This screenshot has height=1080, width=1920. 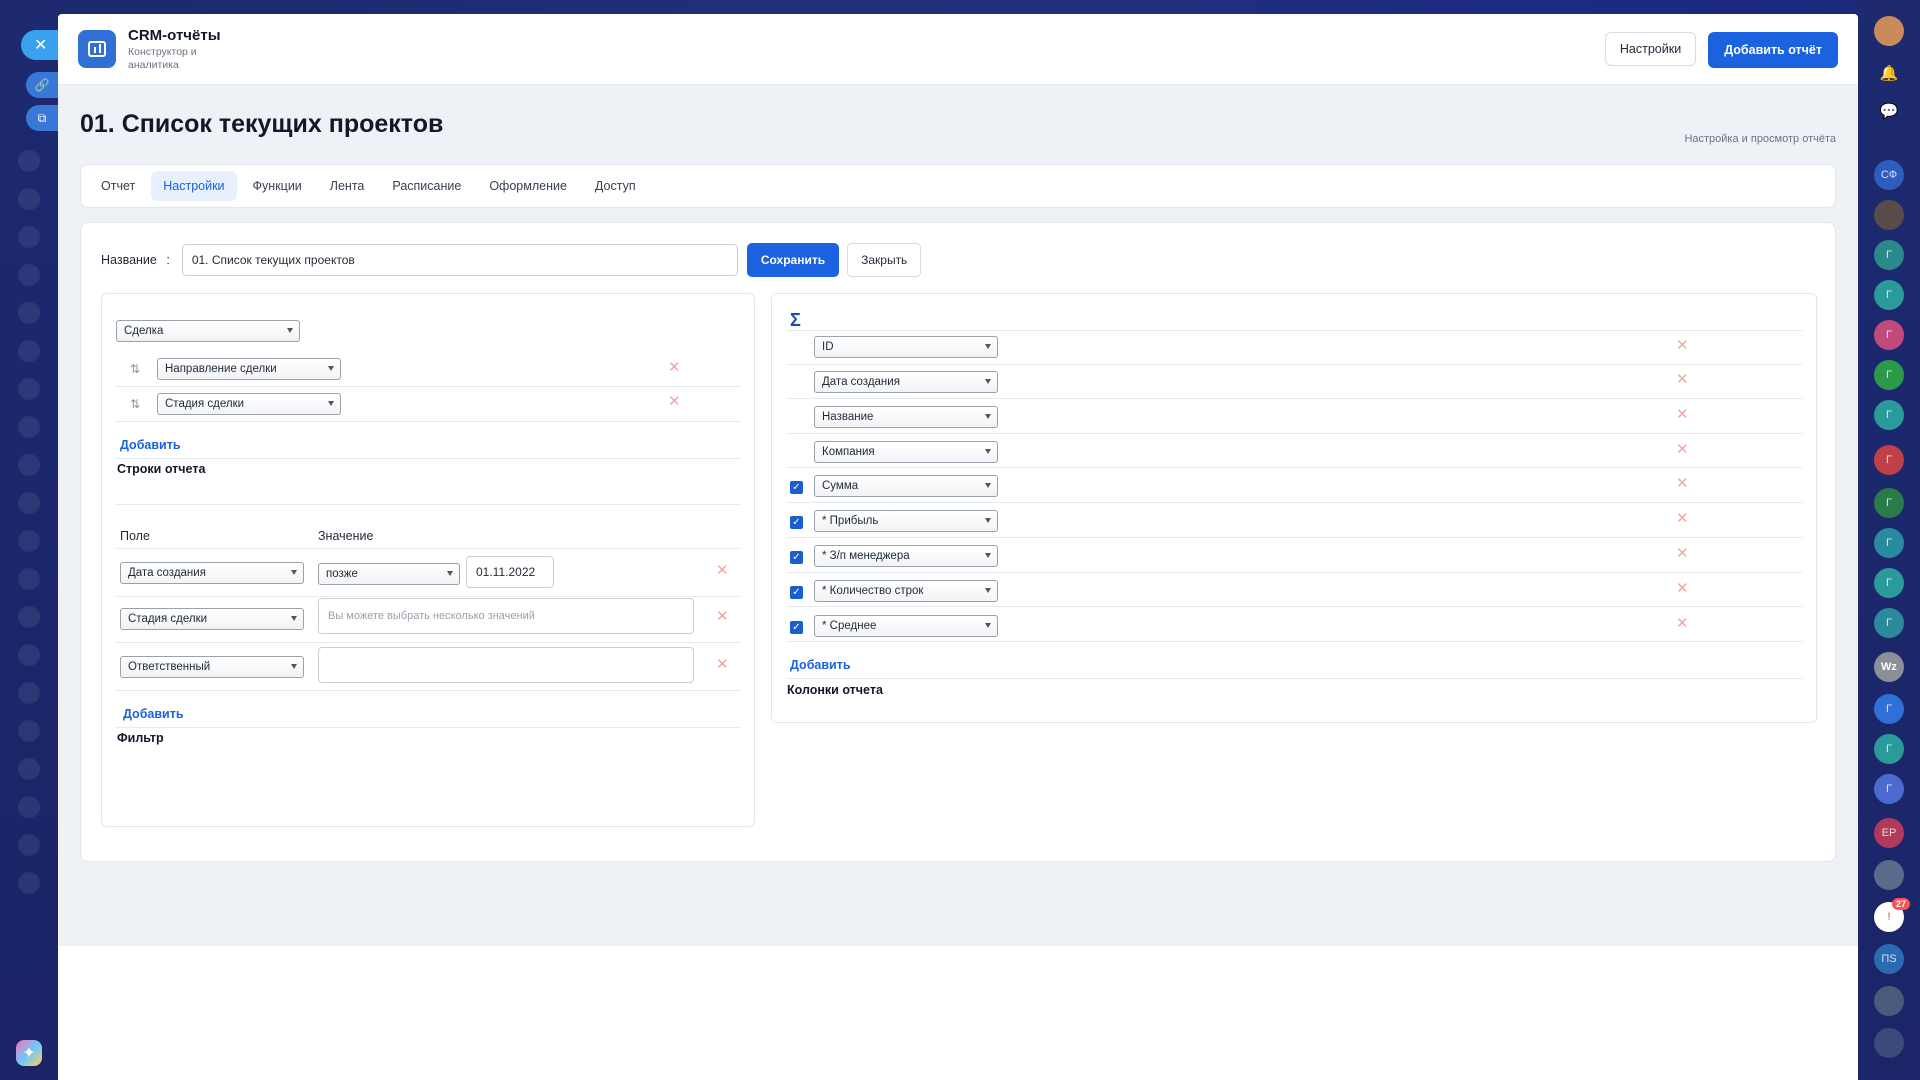 What do you see at coordinates (347, 186) in the screenshot?
I see `tab-feed: Лента` at bounding box center [347, 186].